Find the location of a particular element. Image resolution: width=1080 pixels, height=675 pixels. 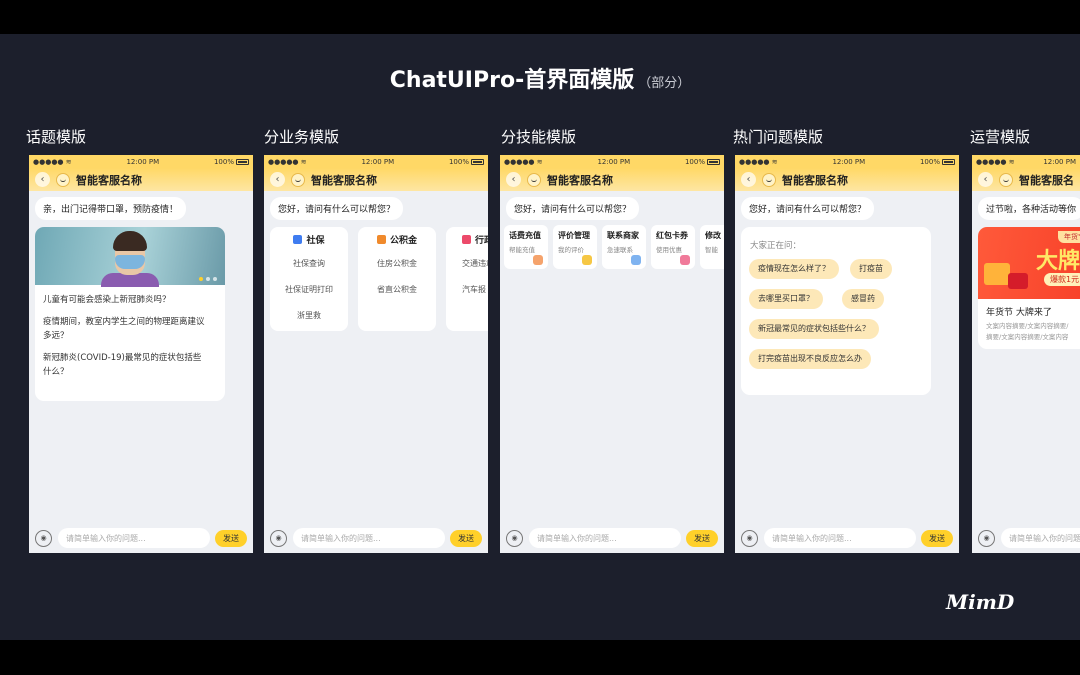

skill-card: 联系商家 急速联系 is located at coordinates (624, 247).